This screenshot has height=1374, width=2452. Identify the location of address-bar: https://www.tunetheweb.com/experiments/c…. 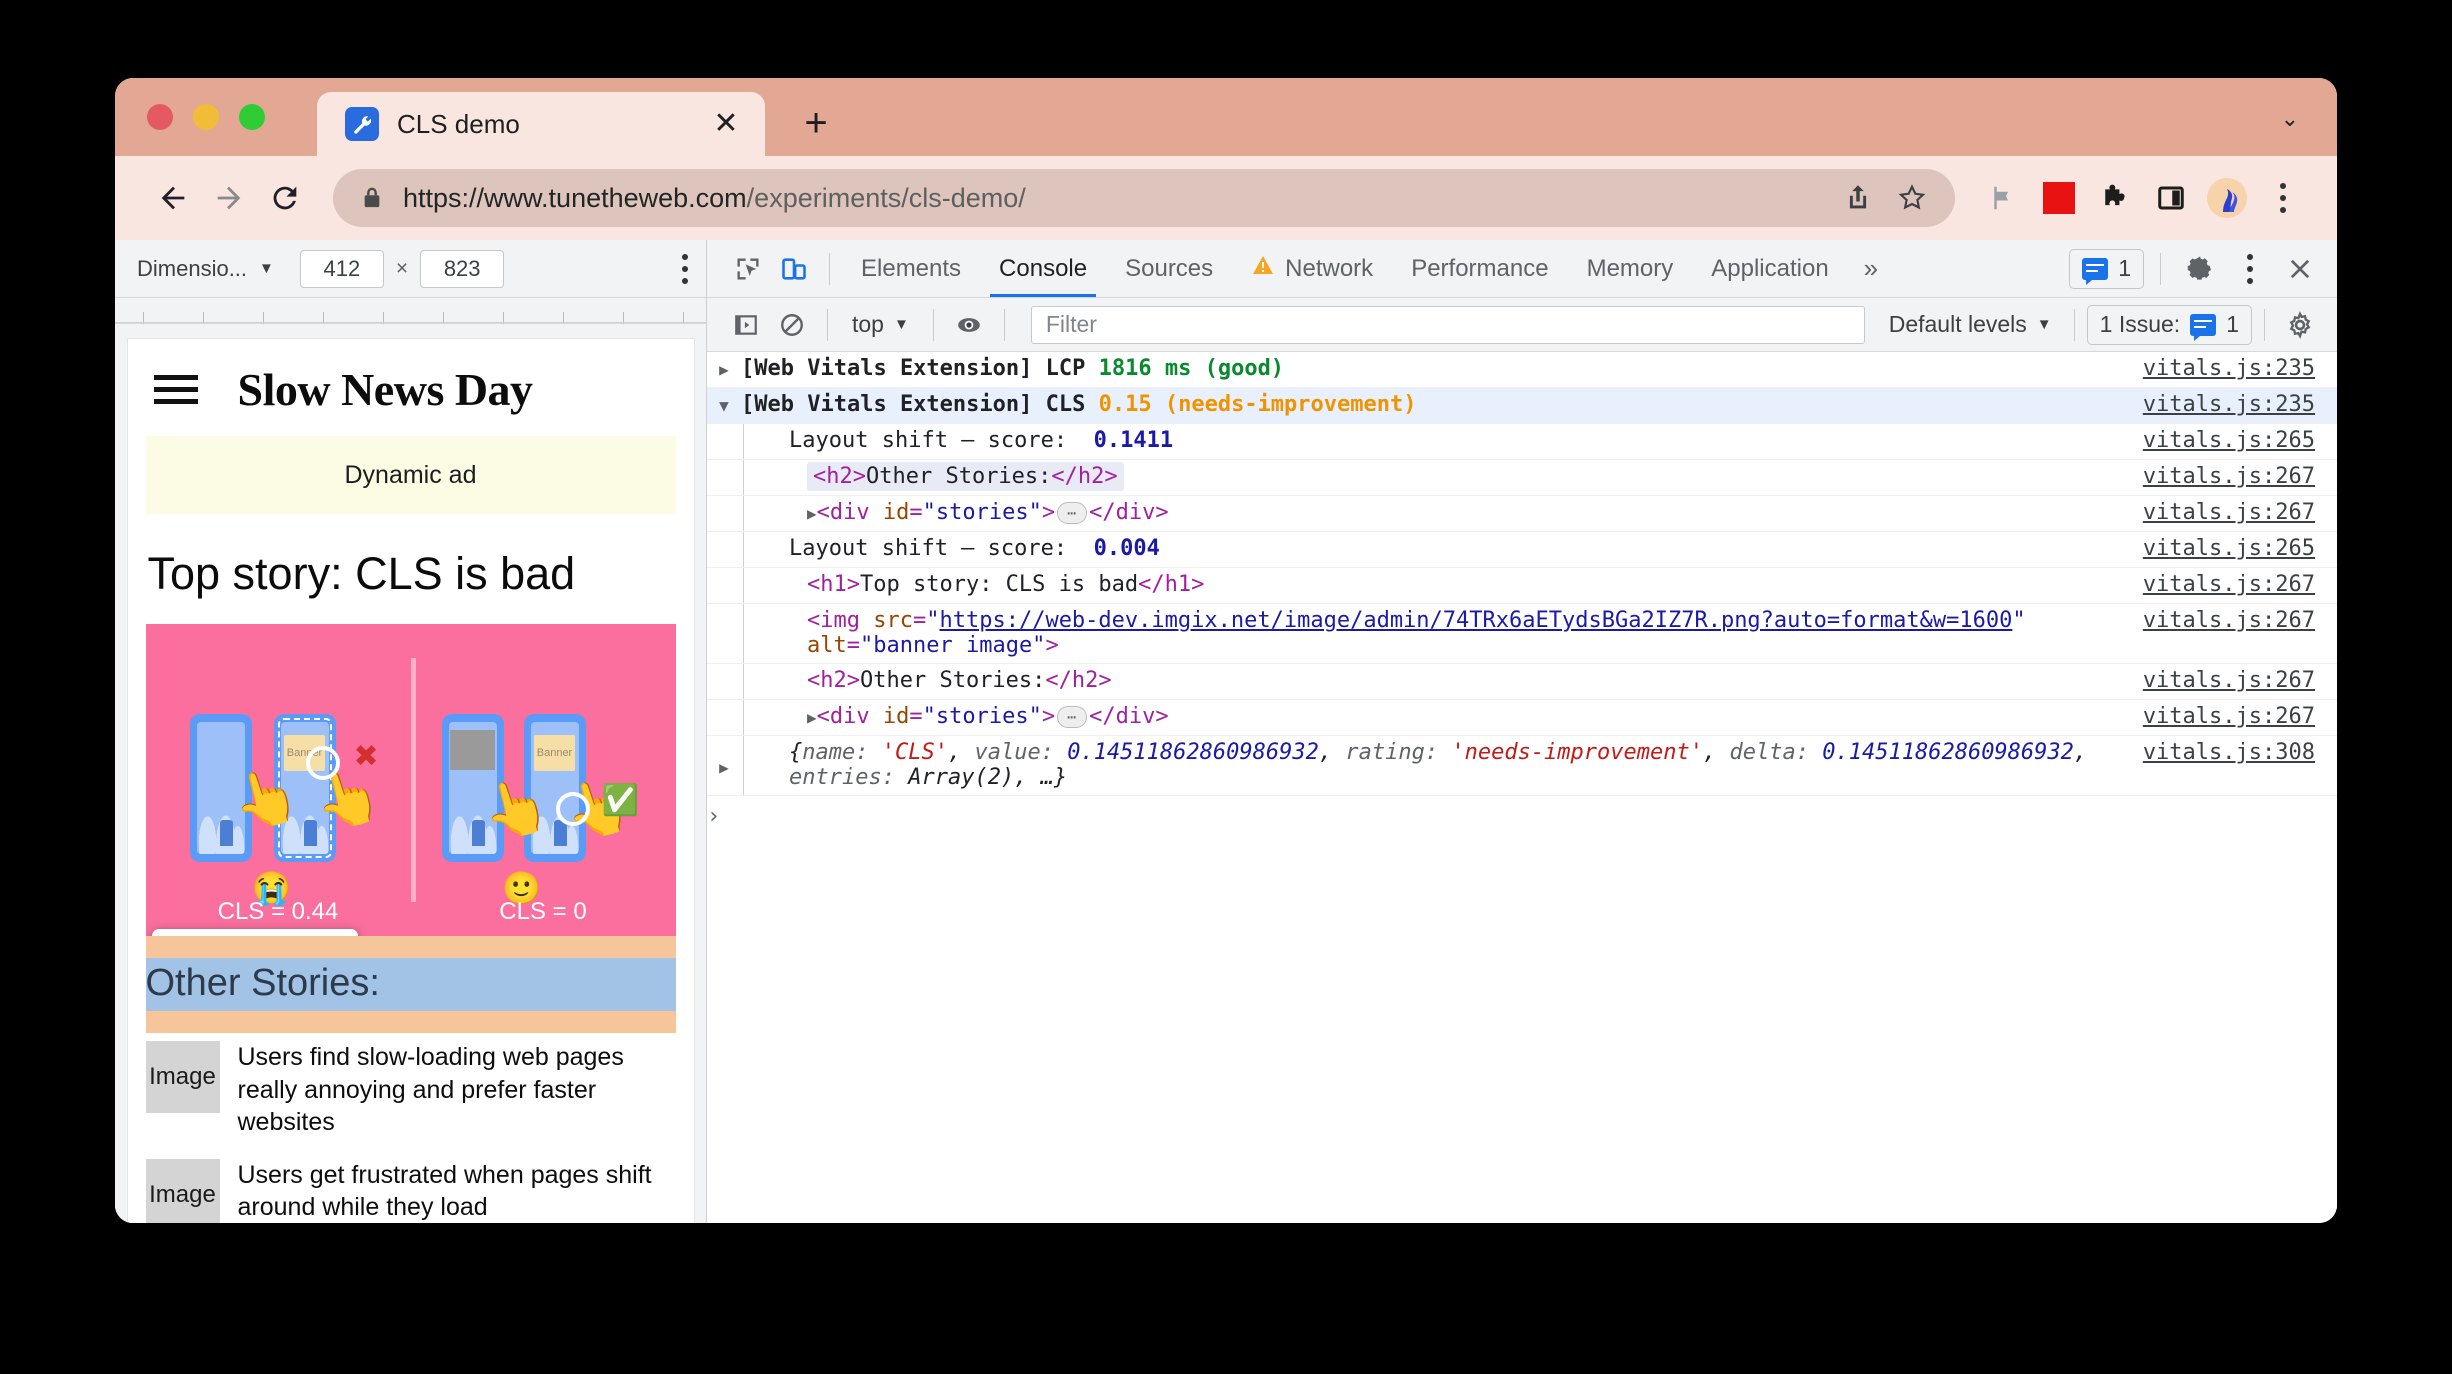
(1144, 198).